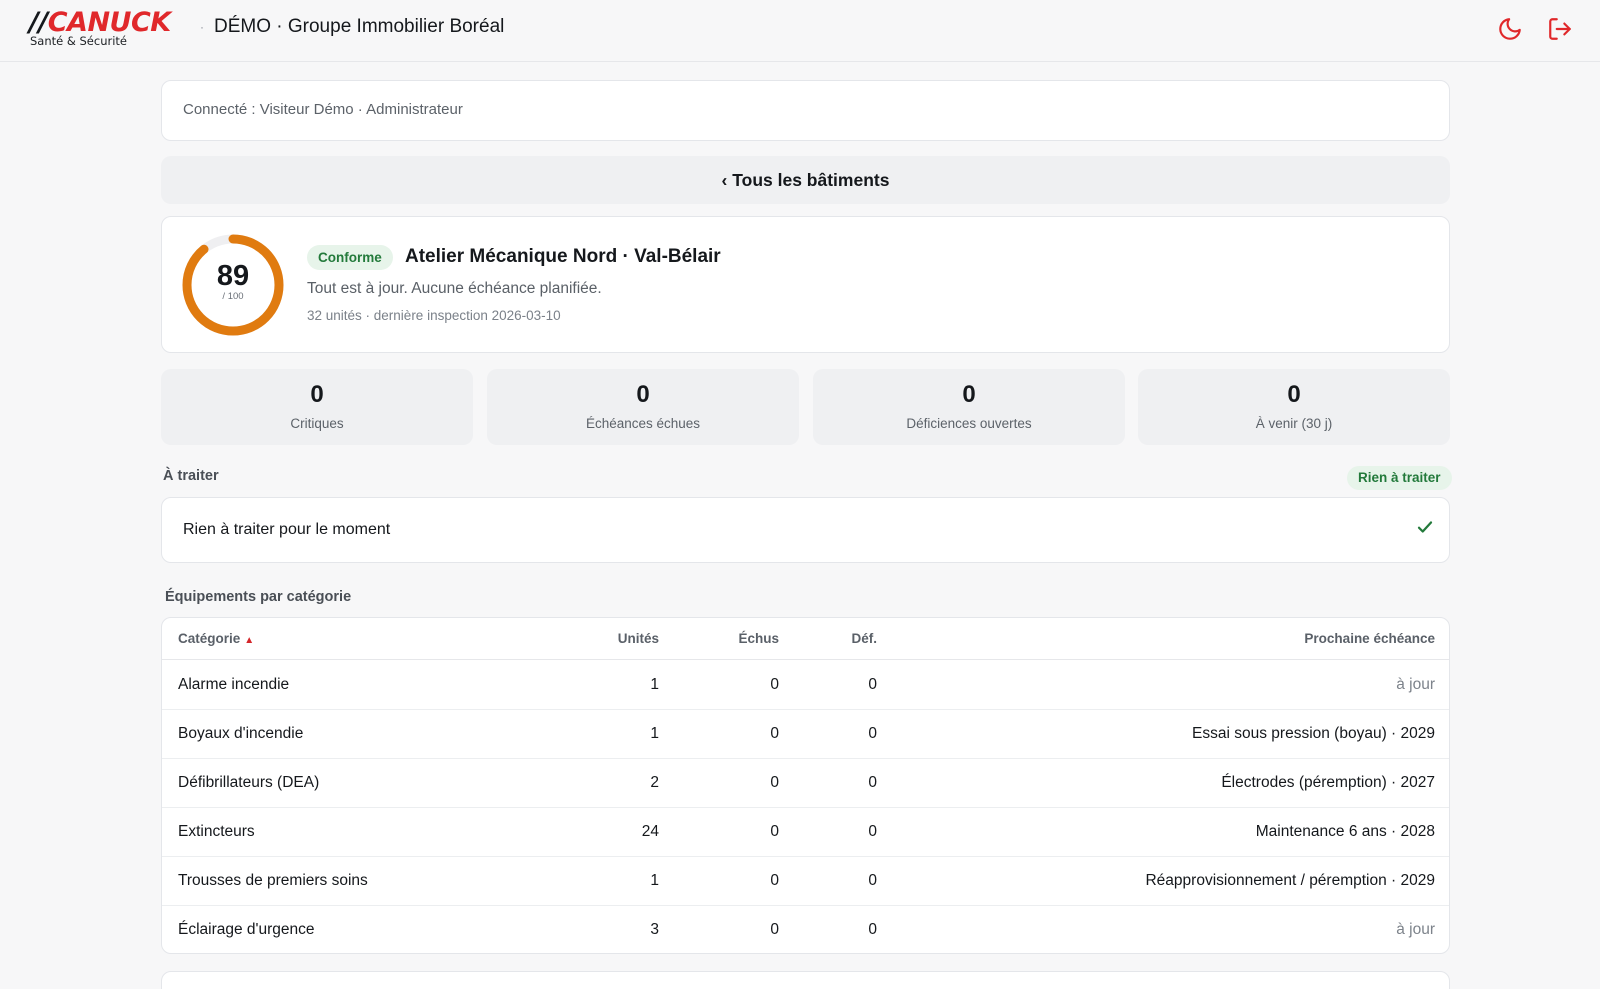 This screenshot has width=1600, height=989. I want to click on moon-icon, so click(1510, 29).